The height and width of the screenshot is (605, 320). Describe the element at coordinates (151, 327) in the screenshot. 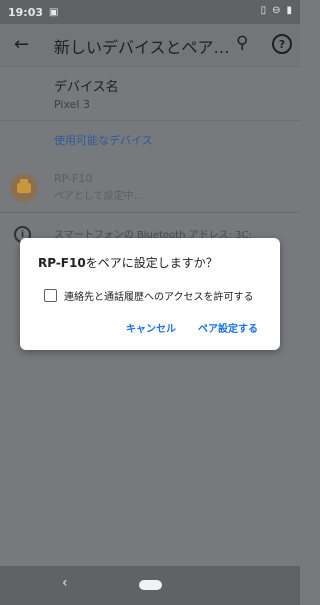

I see `cancel-button: キャンセル` at that location.